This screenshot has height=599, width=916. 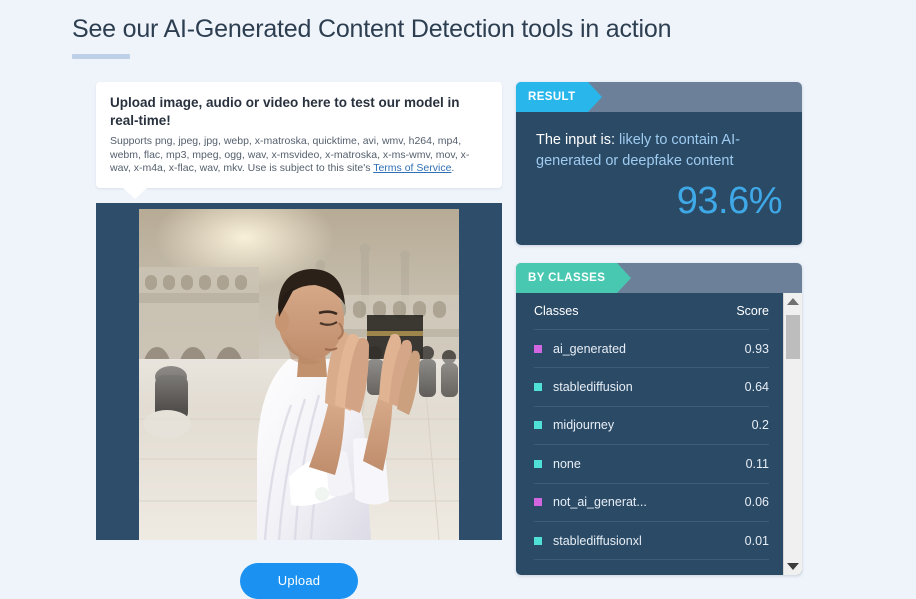 What do you see at coordinates (101, 56) in the screenshot?
I see `title-accent-rule` at bounding box center [101, 56].